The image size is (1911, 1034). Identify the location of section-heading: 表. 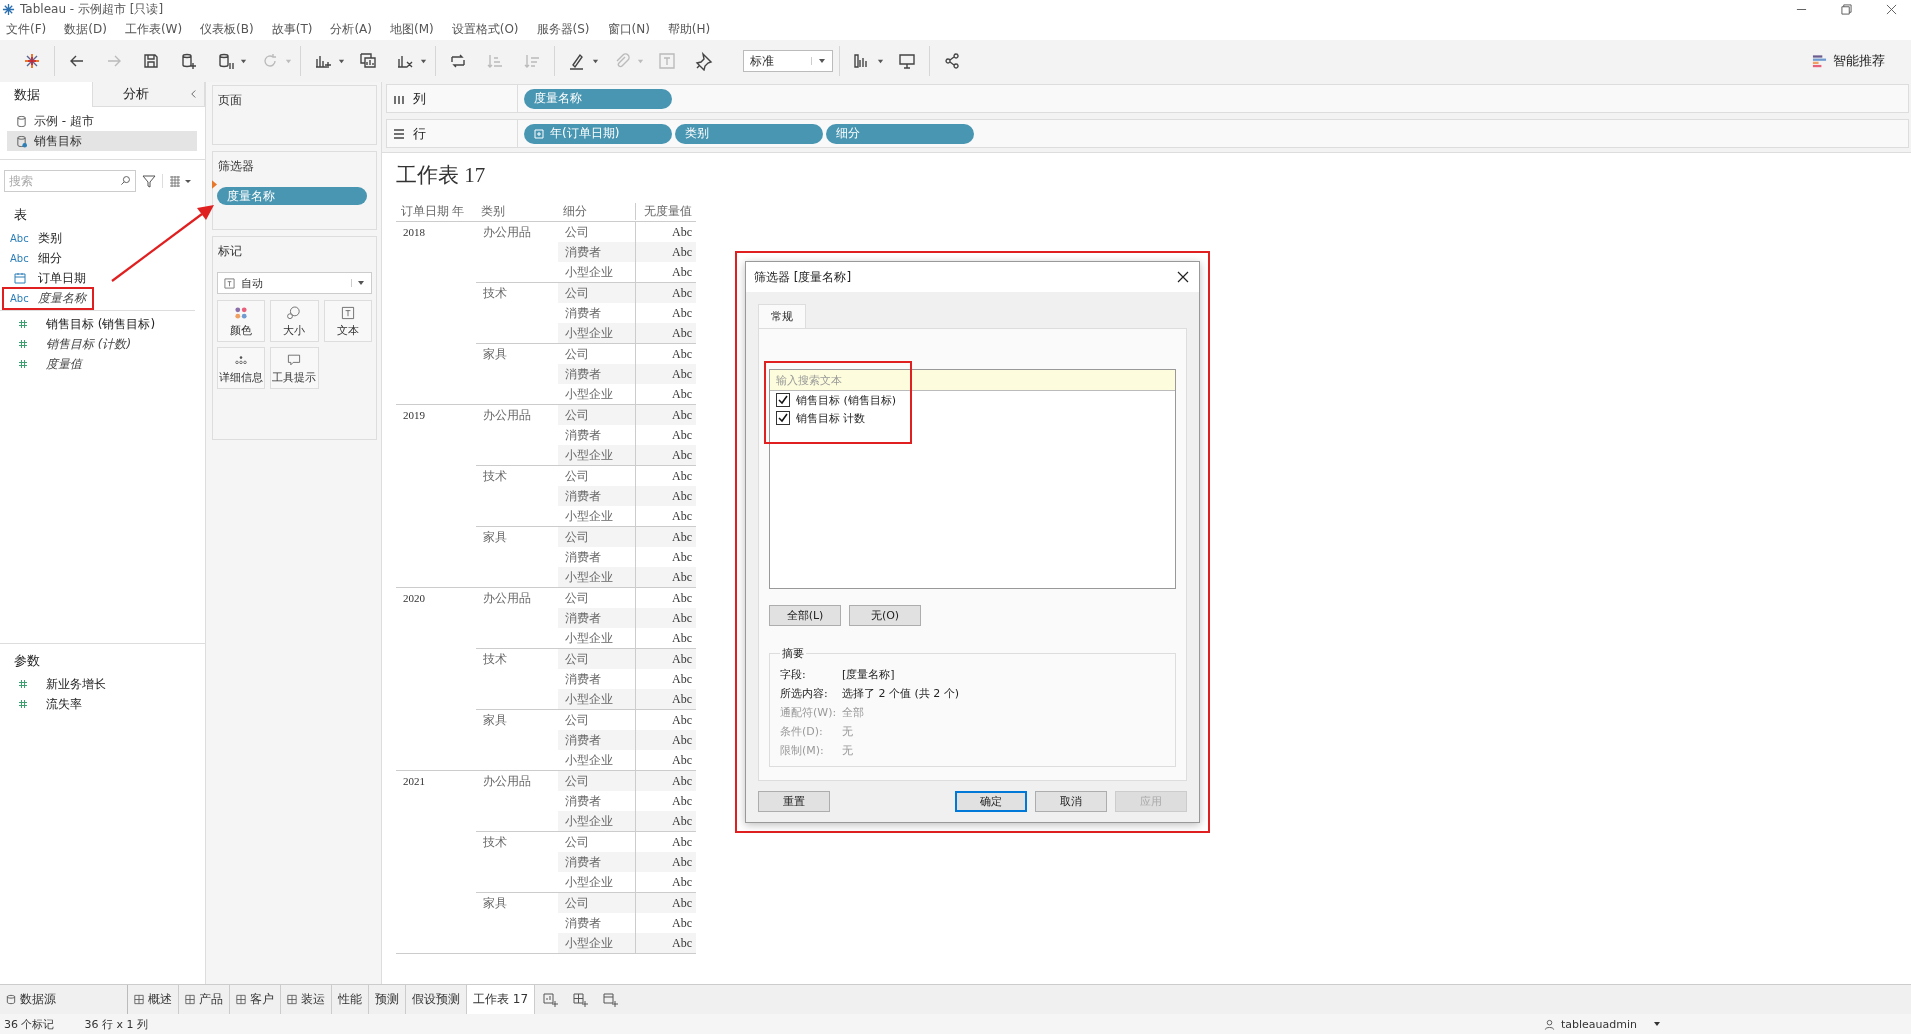
(20, 215).